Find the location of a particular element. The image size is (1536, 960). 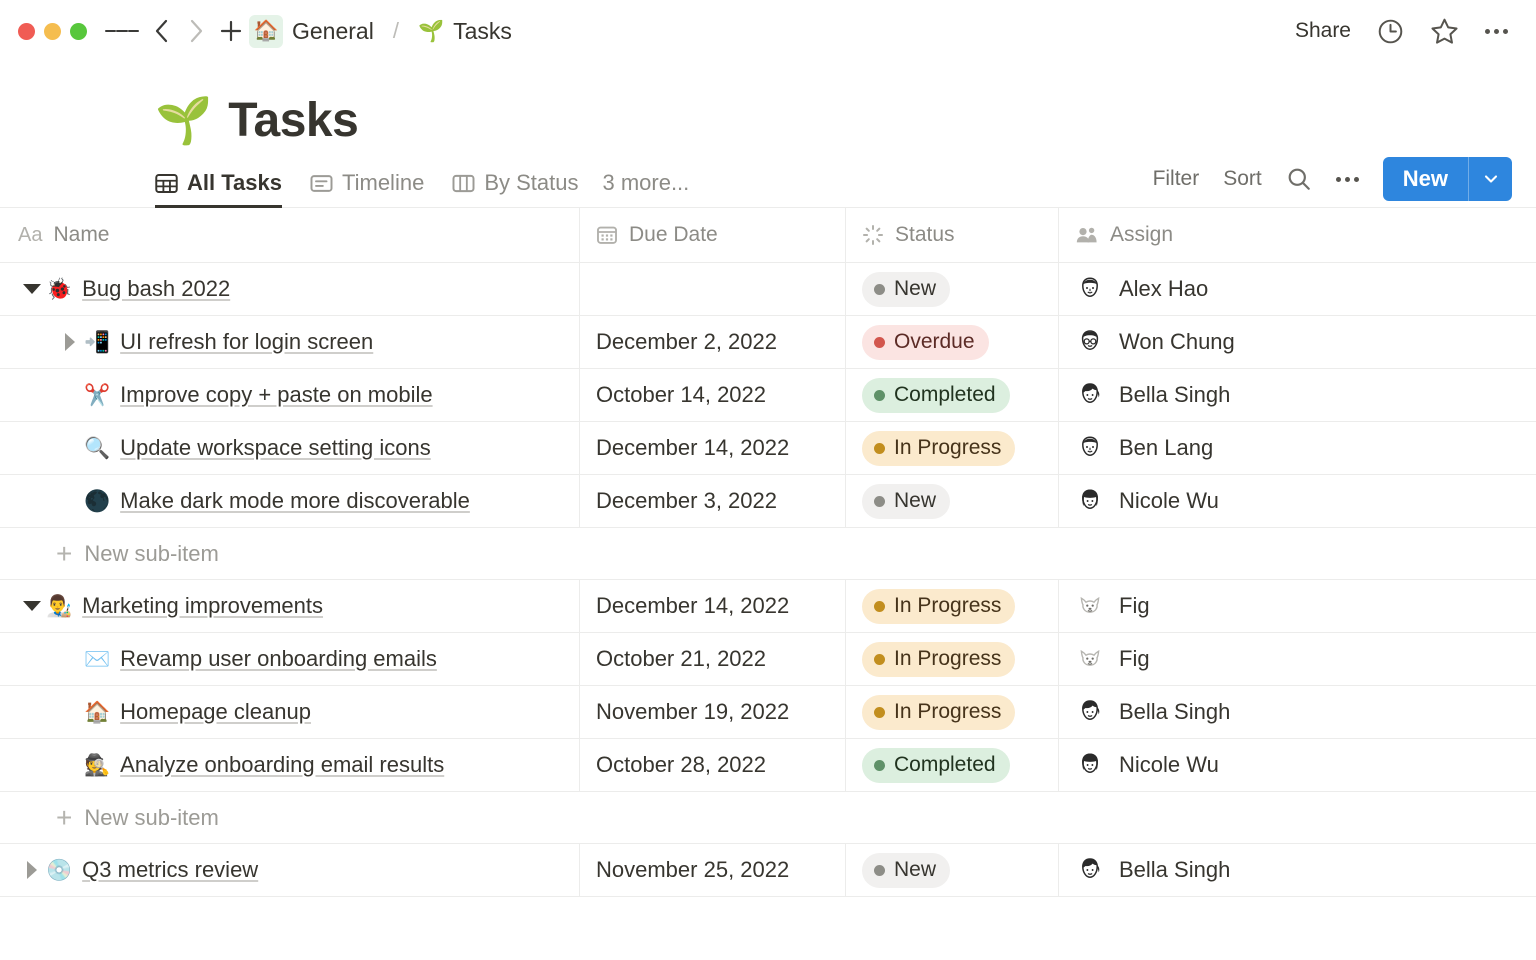

sort-button: Sort is located at coordinates (1242, 179).